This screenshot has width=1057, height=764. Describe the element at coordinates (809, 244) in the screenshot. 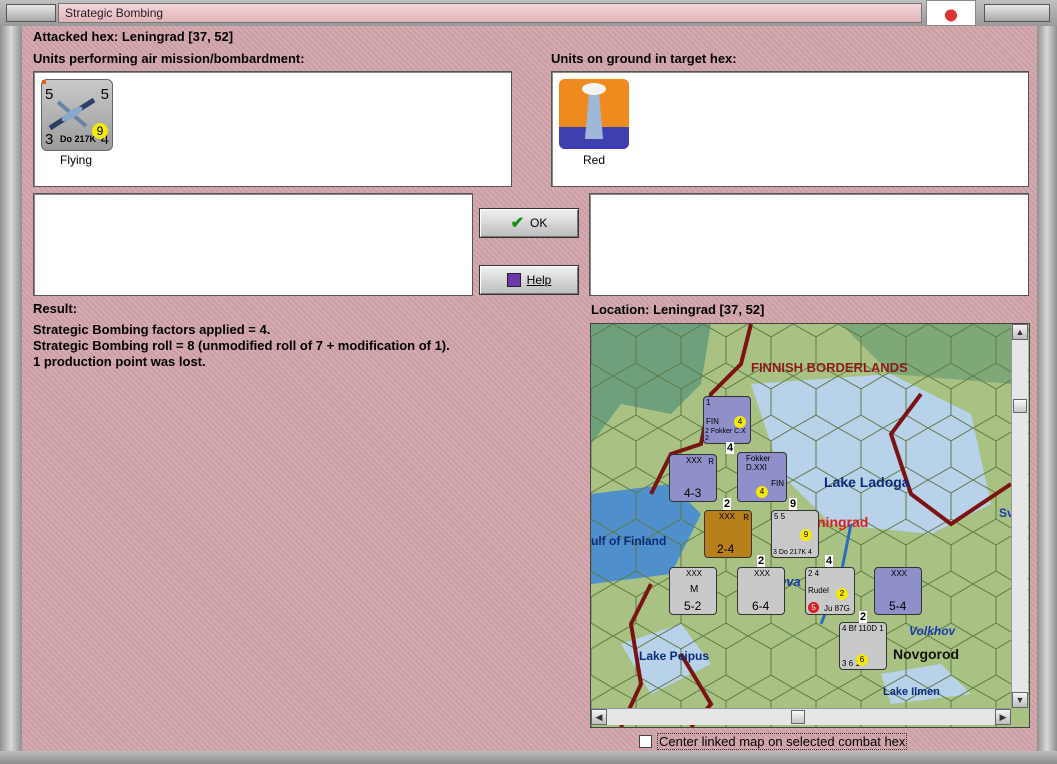

I see `ground-details-panel` at that location.